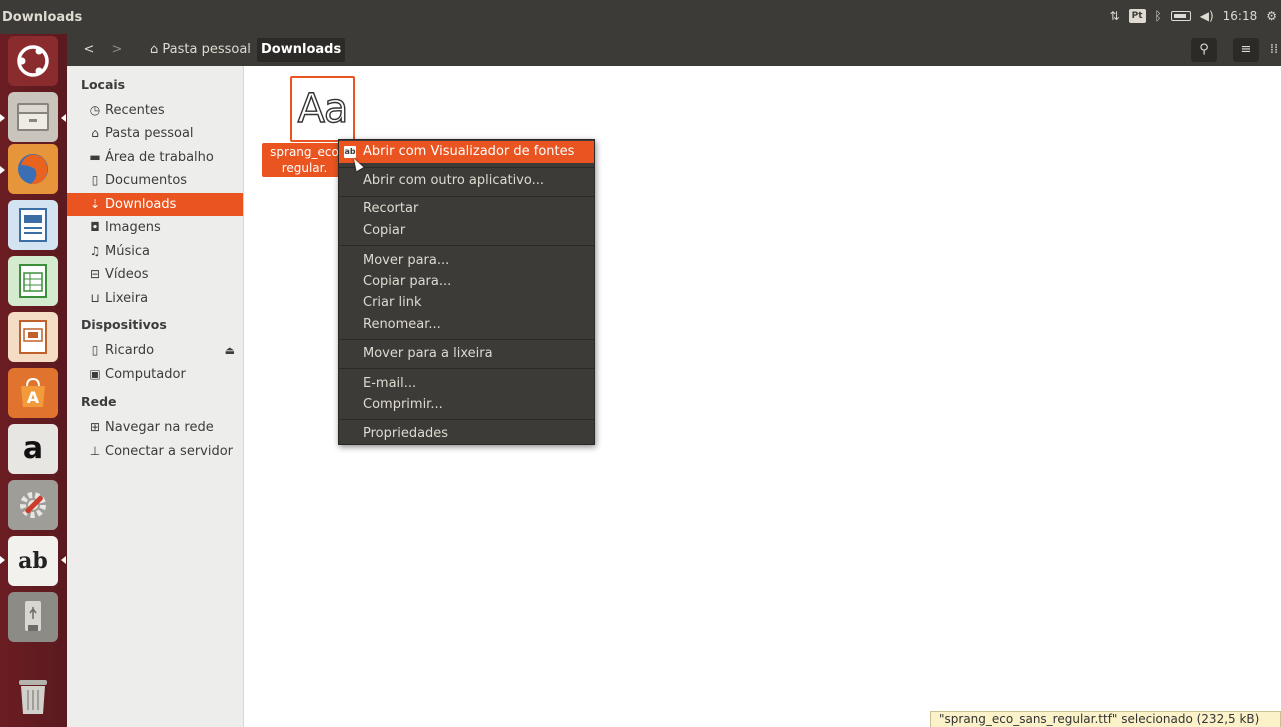 The width and height of the screenshot is (1281, 727). Describe the element at coordinates (95, 204) in the screenshot. I see `download-icon: ⇣` at that location.